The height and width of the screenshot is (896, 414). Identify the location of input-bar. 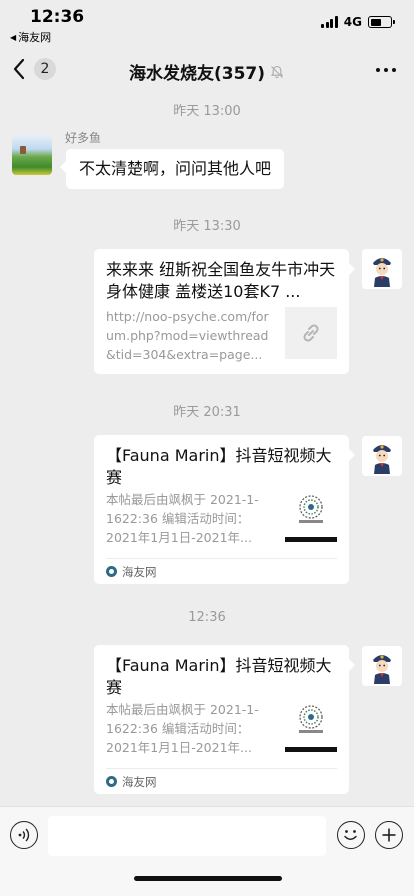
(207, 851).